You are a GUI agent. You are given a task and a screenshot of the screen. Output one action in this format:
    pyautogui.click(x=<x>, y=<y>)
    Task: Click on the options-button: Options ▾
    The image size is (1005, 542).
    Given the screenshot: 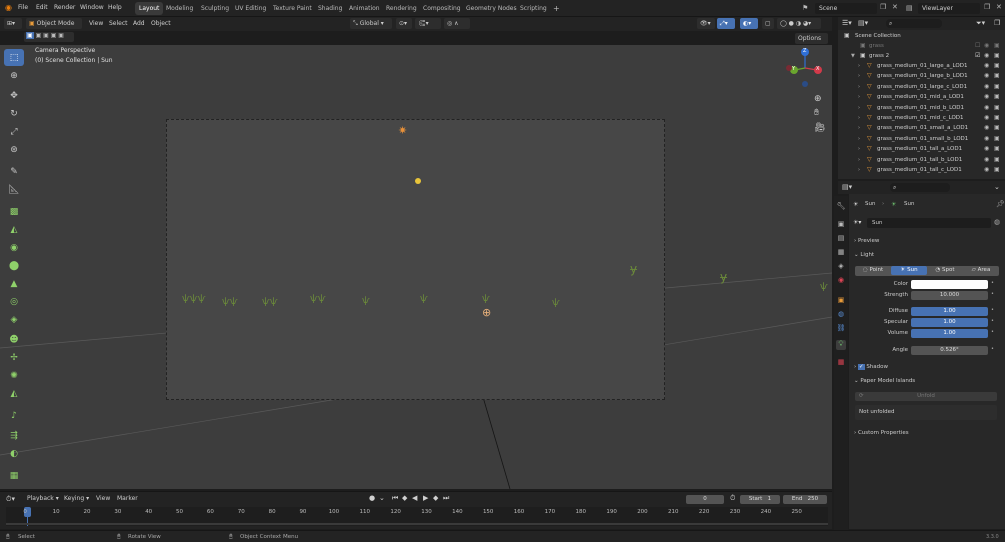 What is the action you would take?
    pyautogui.click(x=811, y=43)
    